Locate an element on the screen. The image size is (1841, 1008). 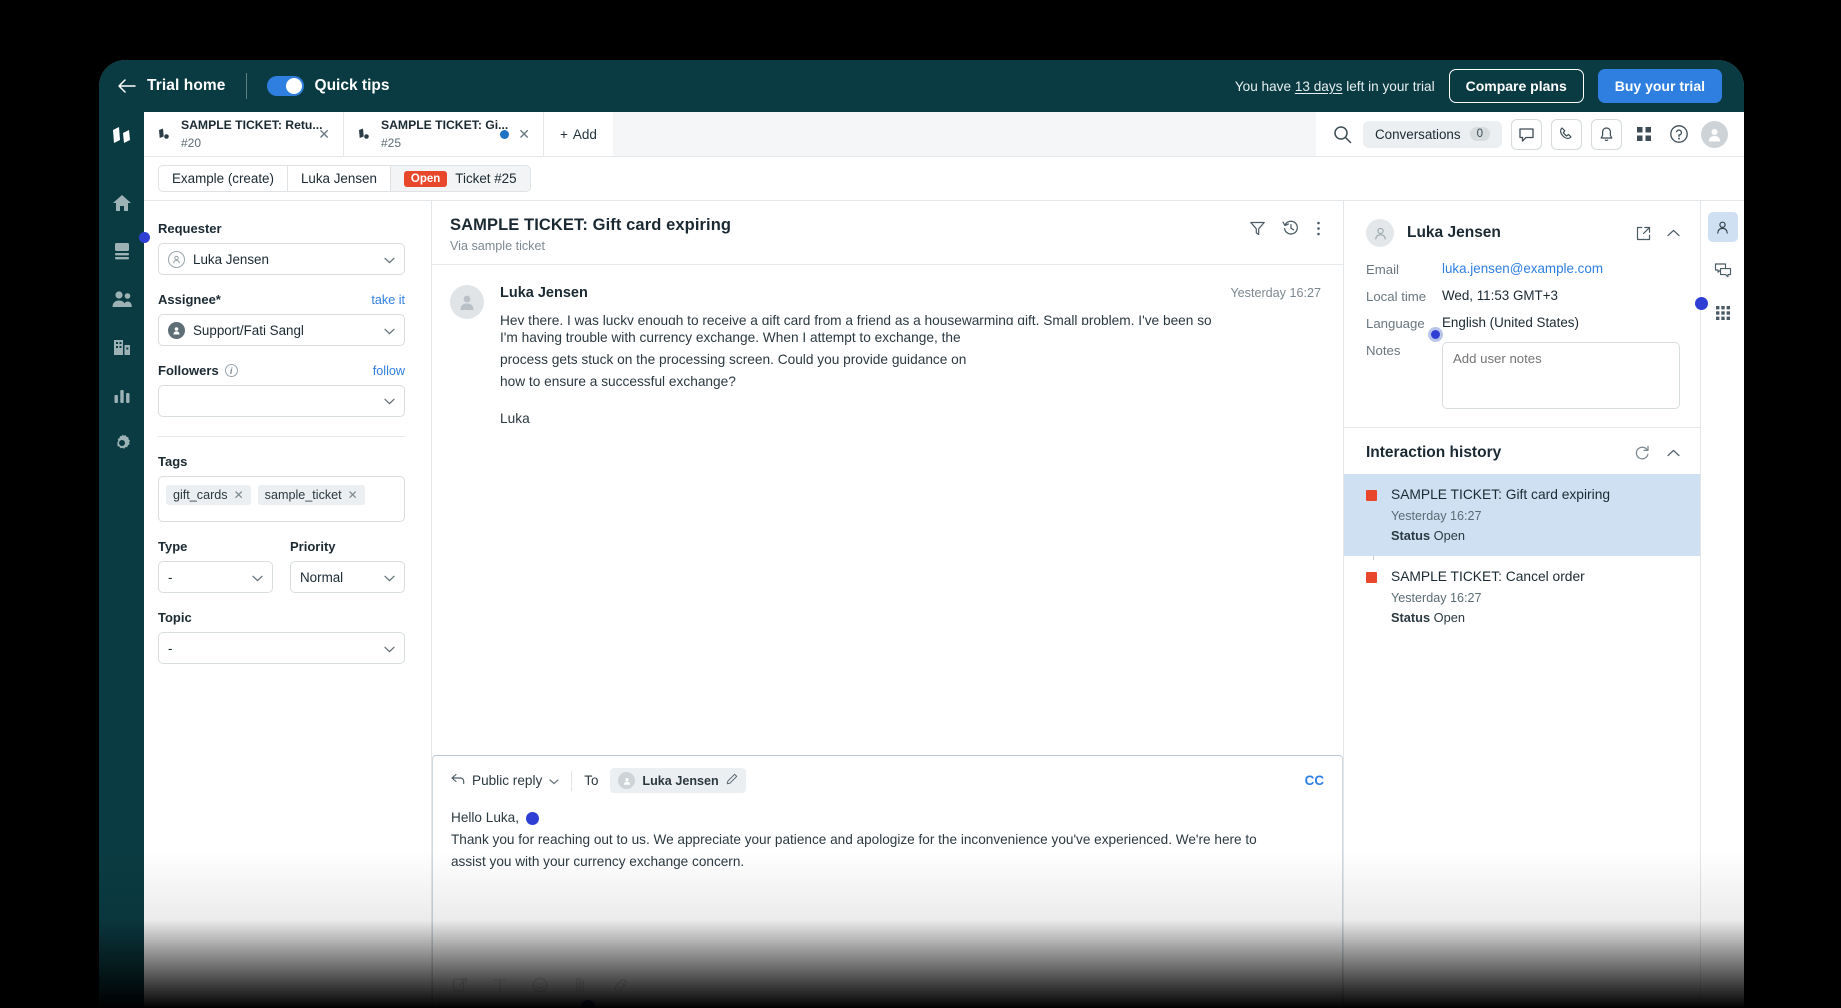
buy-trial-button: Buy your trial is located at coordinates (1659, 86).